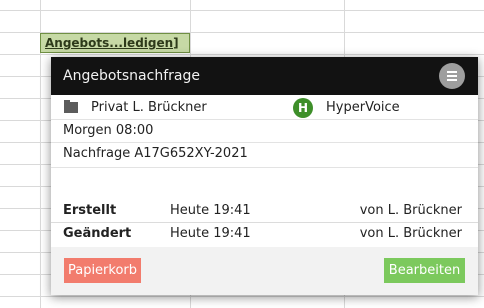 The height and width of the screenshot is (308, 484). Describe the element at coordinates (155, 153) in the screenshot. I see `request-title: Nachfrage A17G652XY-2021` at that location.